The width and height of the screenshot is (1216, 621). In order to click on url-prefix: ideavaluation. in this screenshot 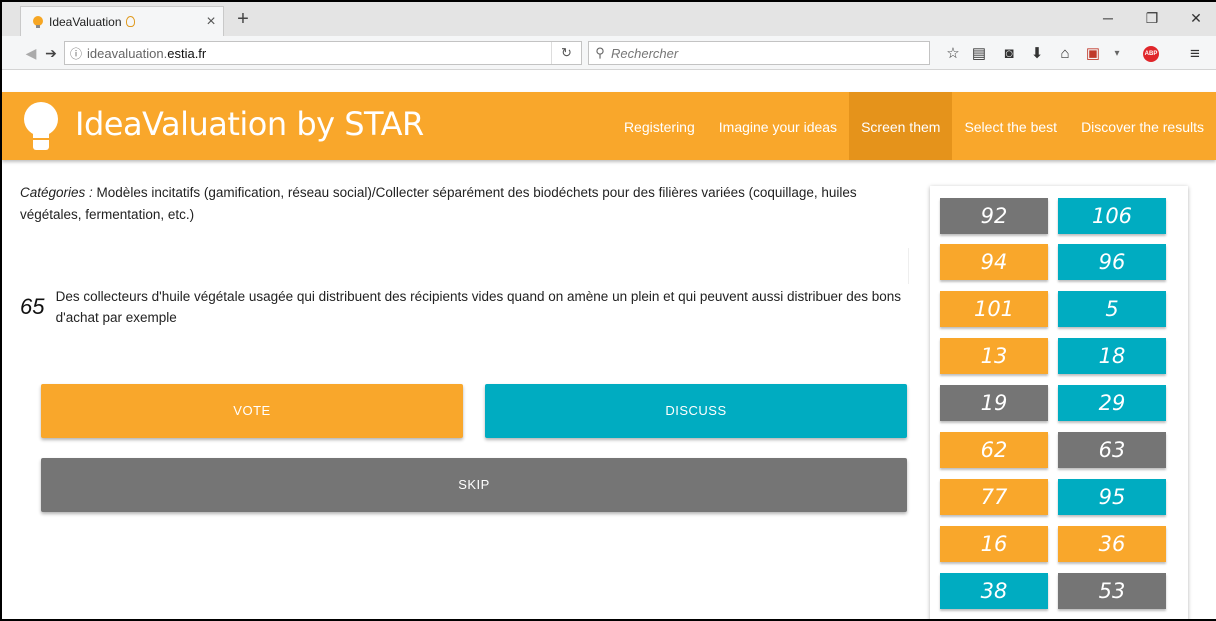, I will do `click(127, 53)`.